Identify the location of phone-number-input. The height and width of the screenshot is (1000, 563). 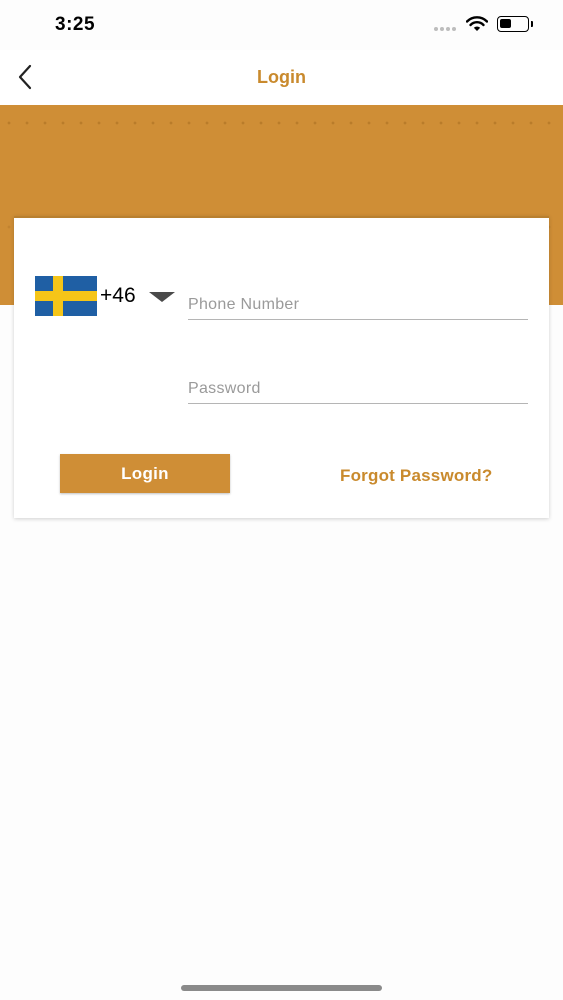
(358, 301).